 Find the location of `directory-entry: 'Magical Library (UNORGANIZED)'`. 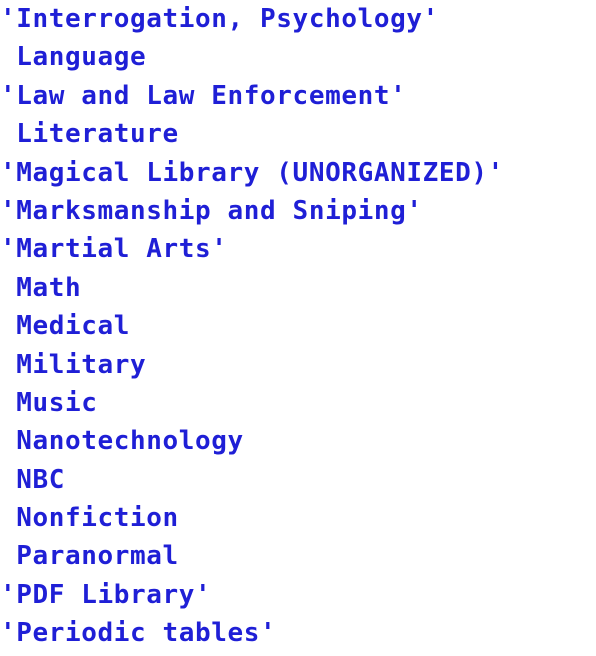

directory-entry: 'Magical Library (UNORGANIZED)' is located at coordinates (298, 173).